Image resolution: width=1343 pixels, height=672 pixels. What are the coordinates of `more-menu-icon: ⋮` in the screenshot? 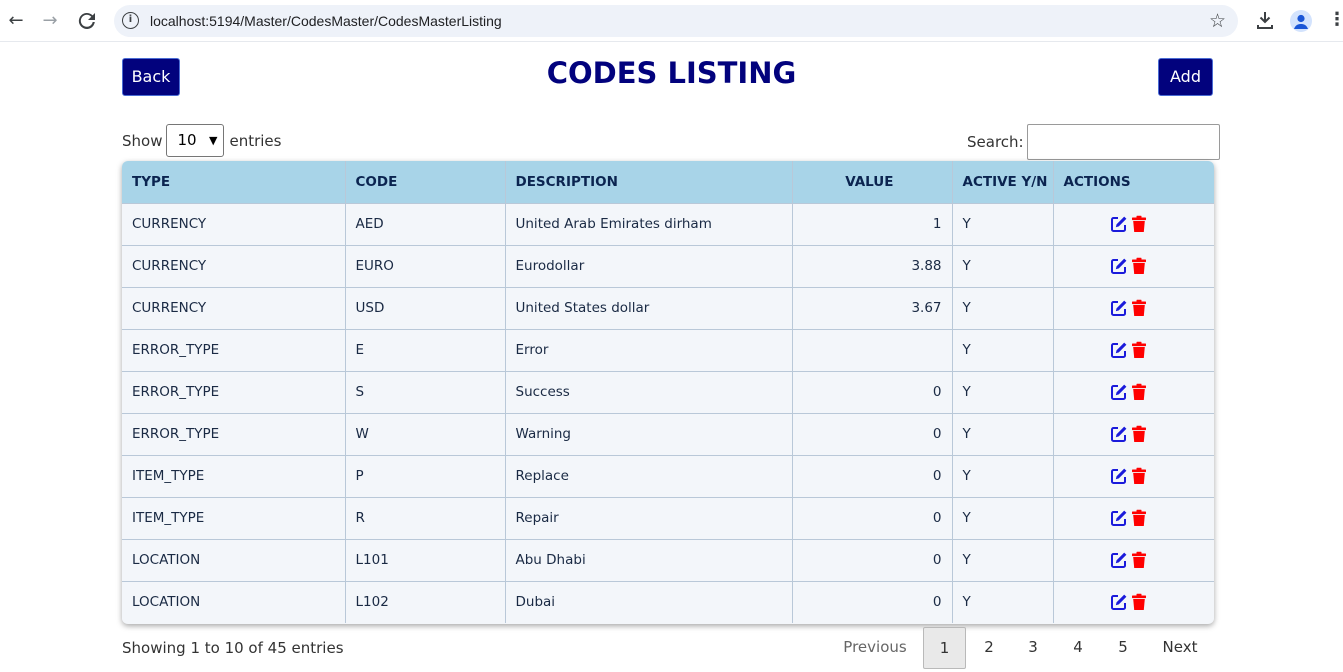 It's located at (1335, 20).